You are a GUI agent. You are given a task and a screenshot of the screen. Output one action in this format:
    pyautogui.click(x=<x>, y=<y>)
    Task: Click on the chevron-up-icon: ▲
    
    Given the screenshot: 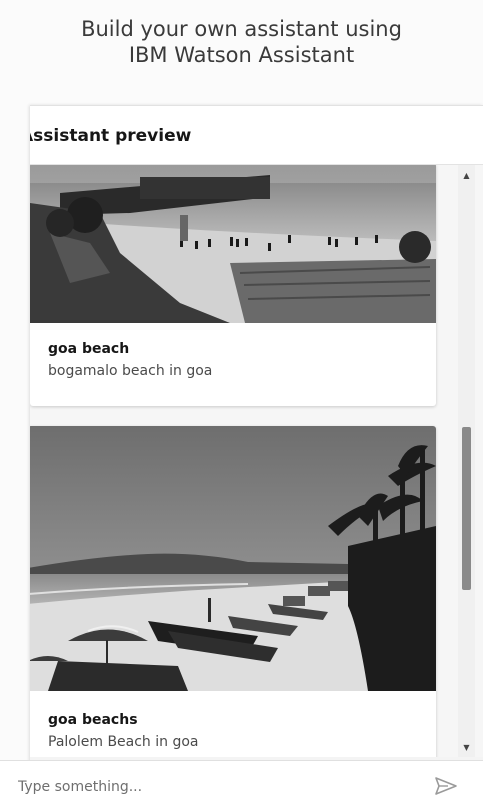 What is the action you would take?
    pyautogui.click(x=466, y=176)
    